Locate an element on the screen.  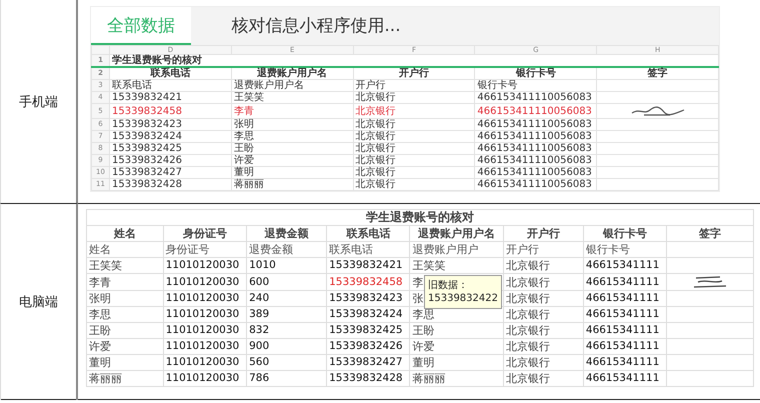
table-cell: 姓名 is located at coordinates (125, 250).